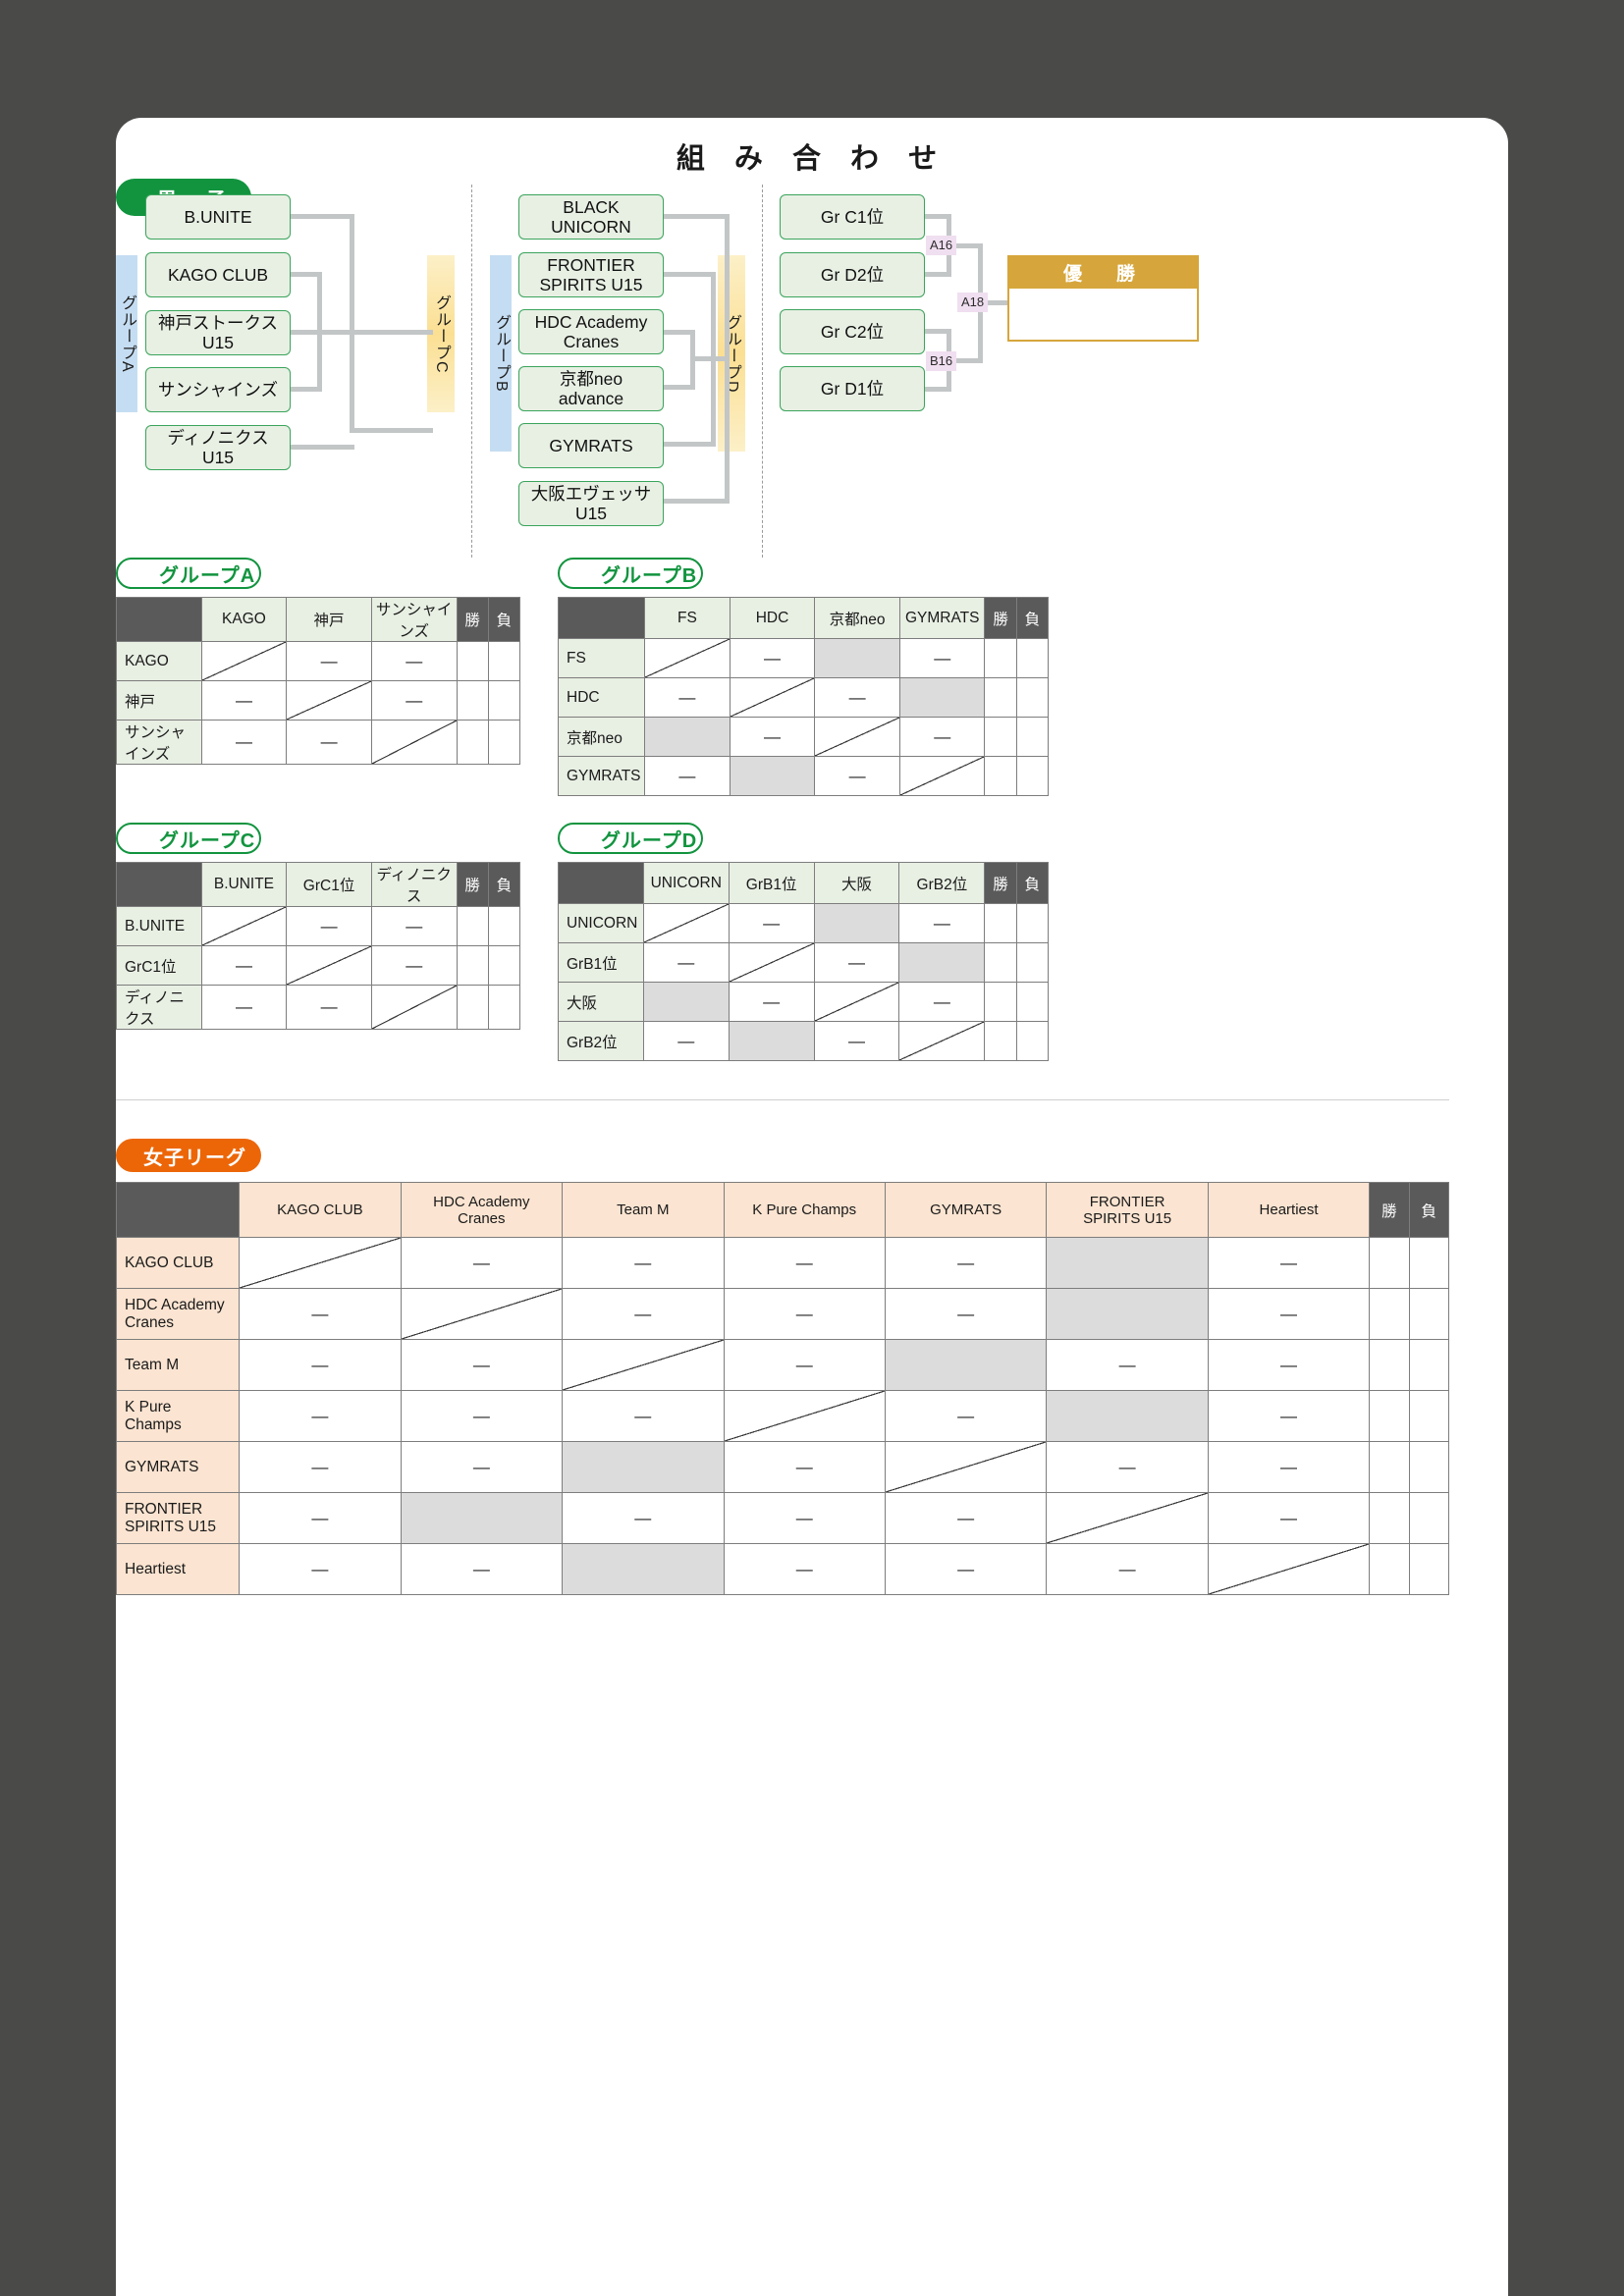  What do you see at coordinates (591, 274) in the screenshot?
I see `bracket-team-box: FRONTIER SPIRITS U15` at bounding box center [591, 274].